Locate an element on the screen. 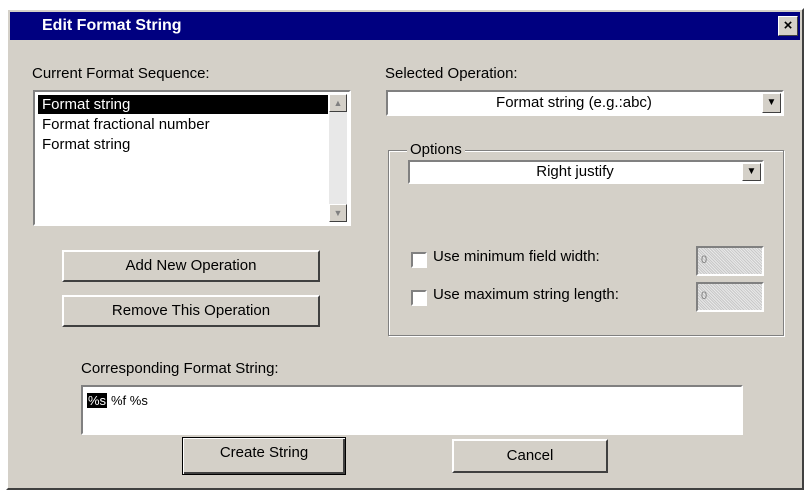  max-length-field: 0 is located at coordinates (730, 297).